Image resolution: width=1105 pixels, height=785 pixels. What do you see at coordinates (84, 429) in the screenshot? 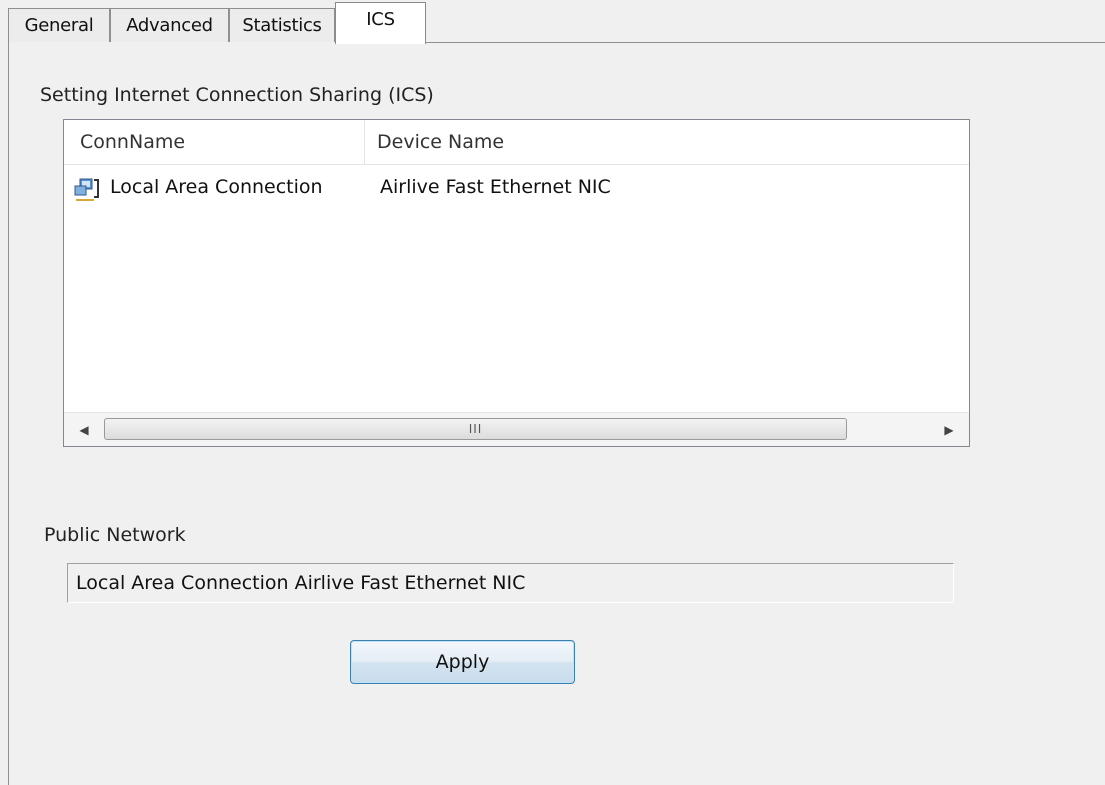
I see `scroll-left-icon: ◀` at bounding box center [84, 429].